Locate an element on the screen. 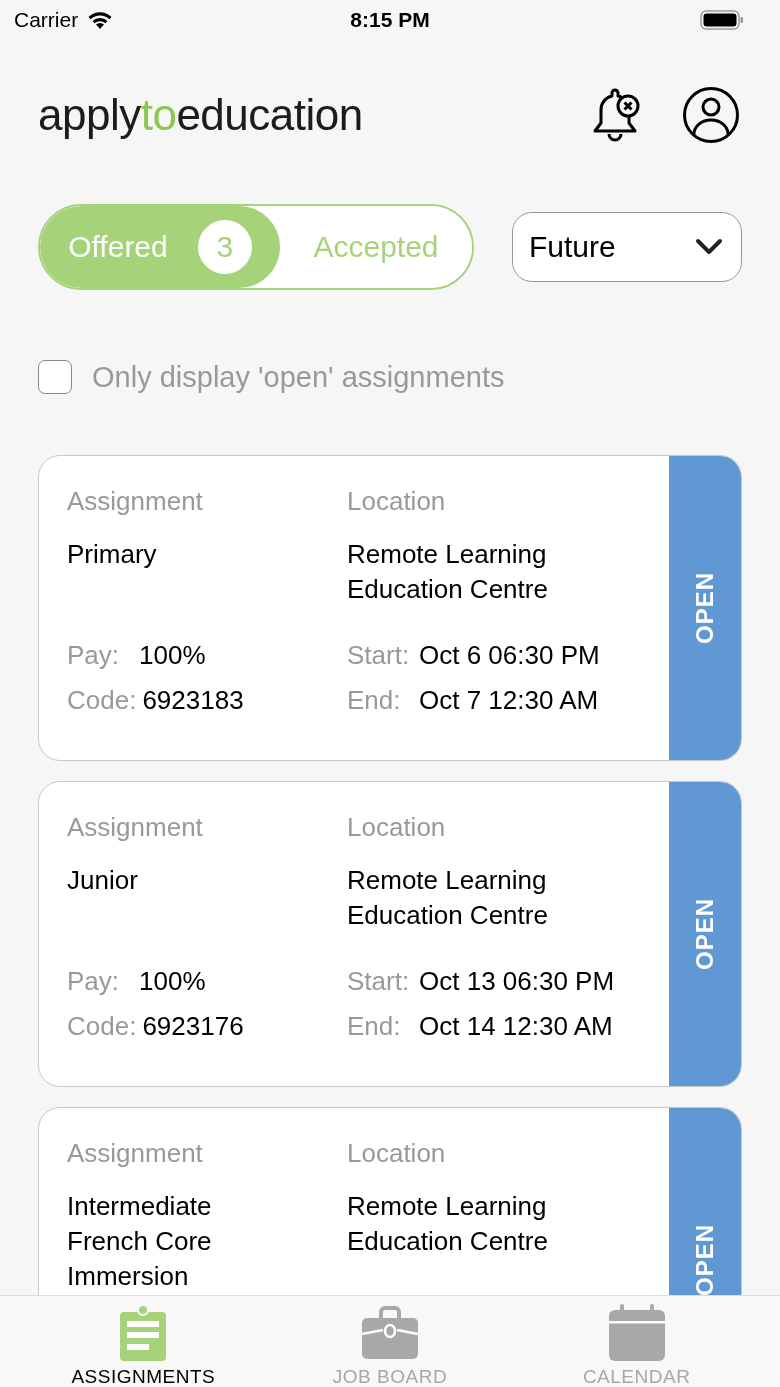 This screenshot has width=780, height=1387. count-badge: 3 is located at coordinates (224, 247).